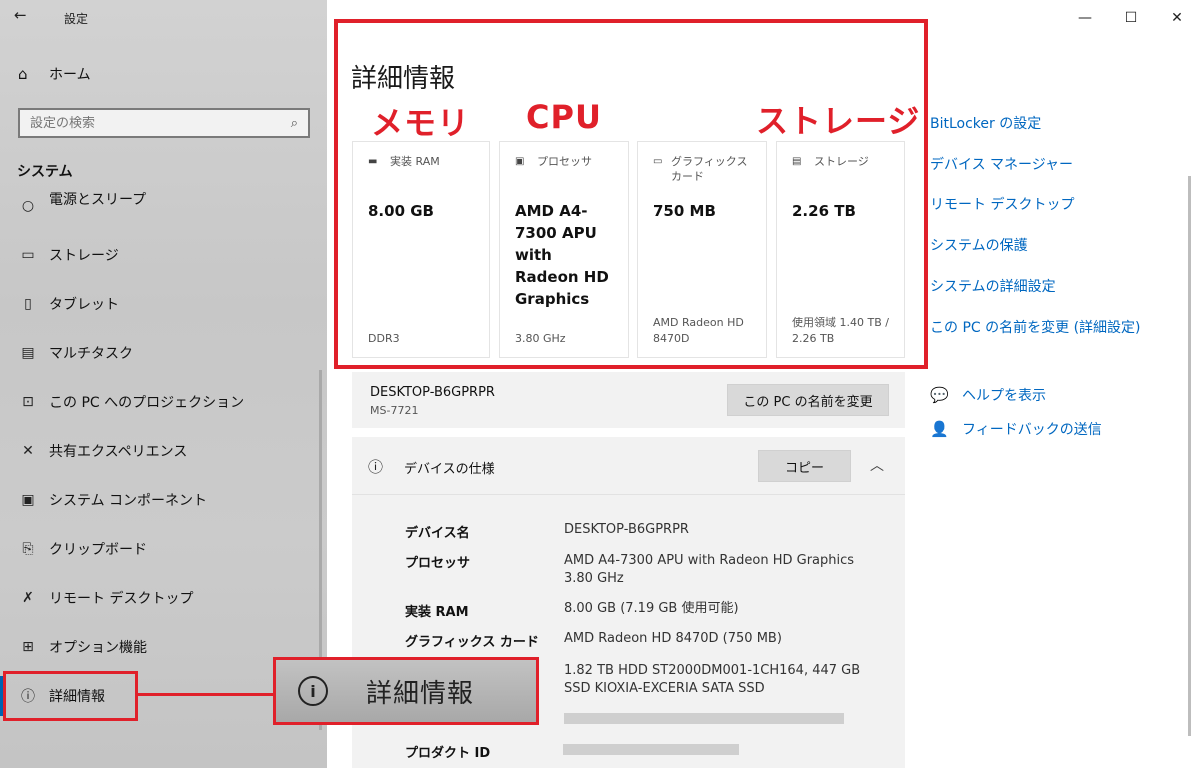 This screenshot has width=1200, height=768. I want to click on spec-key: グラフィックス カード, so click(472, 642).